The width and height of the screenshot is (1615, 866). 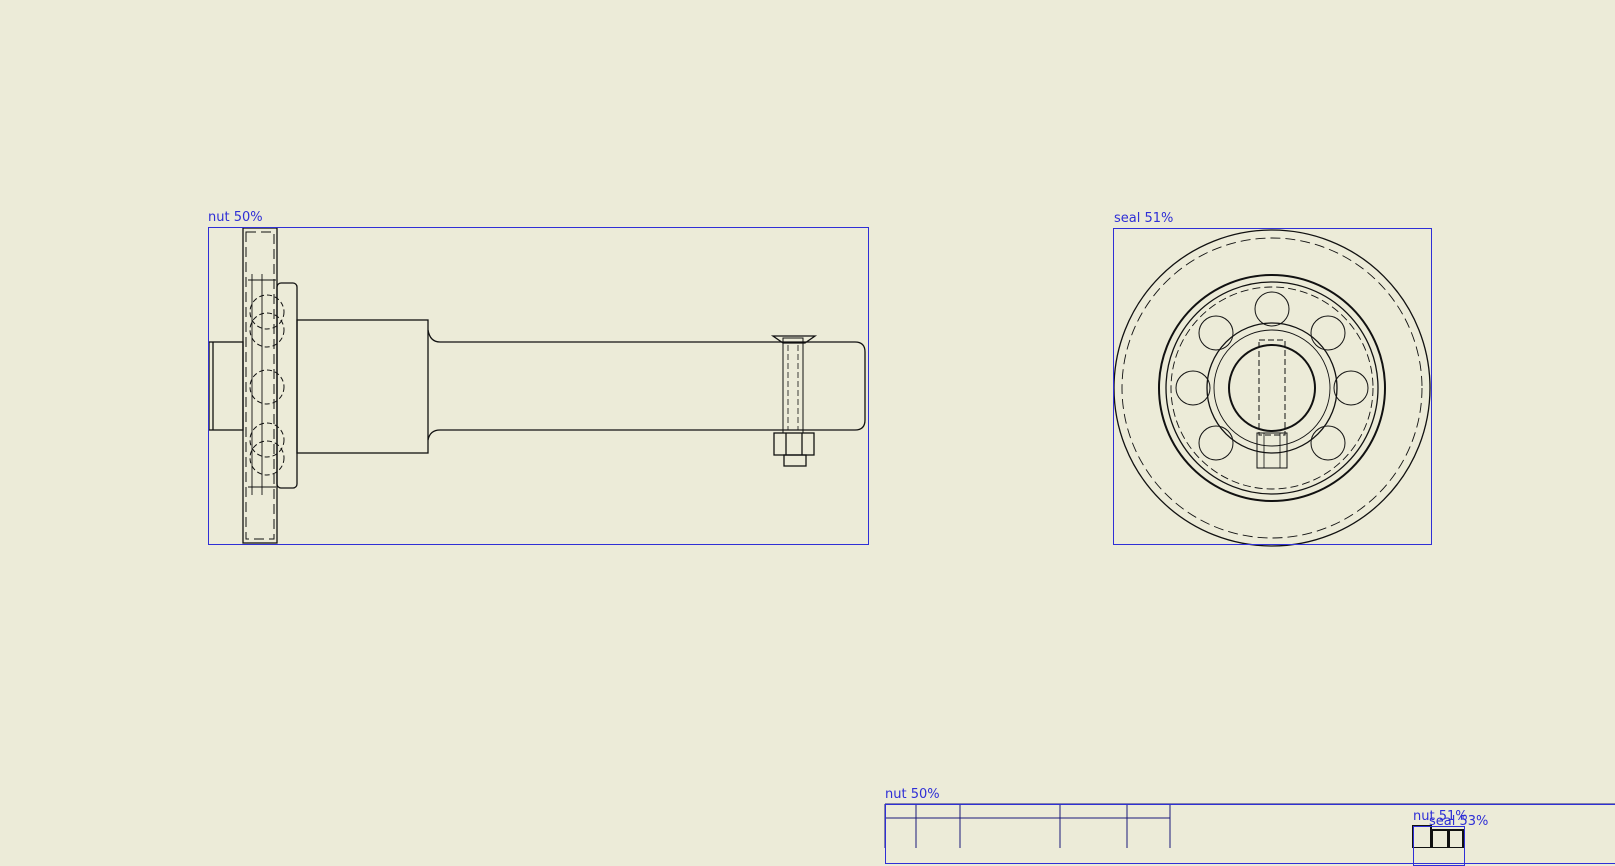 What do you see at coordinates (1144, 218) in the screenshot?
I see `detection-label-seal: seal 51%` at bounding box center [1144, 218].